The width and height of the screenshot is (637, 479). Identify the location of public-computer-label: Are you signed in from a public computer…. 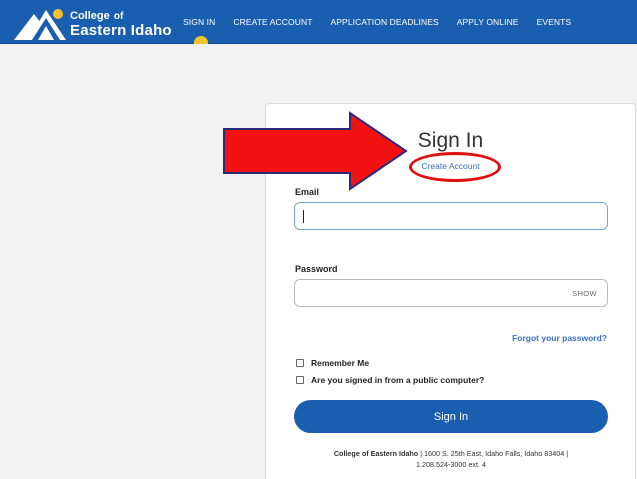
(398, 380).